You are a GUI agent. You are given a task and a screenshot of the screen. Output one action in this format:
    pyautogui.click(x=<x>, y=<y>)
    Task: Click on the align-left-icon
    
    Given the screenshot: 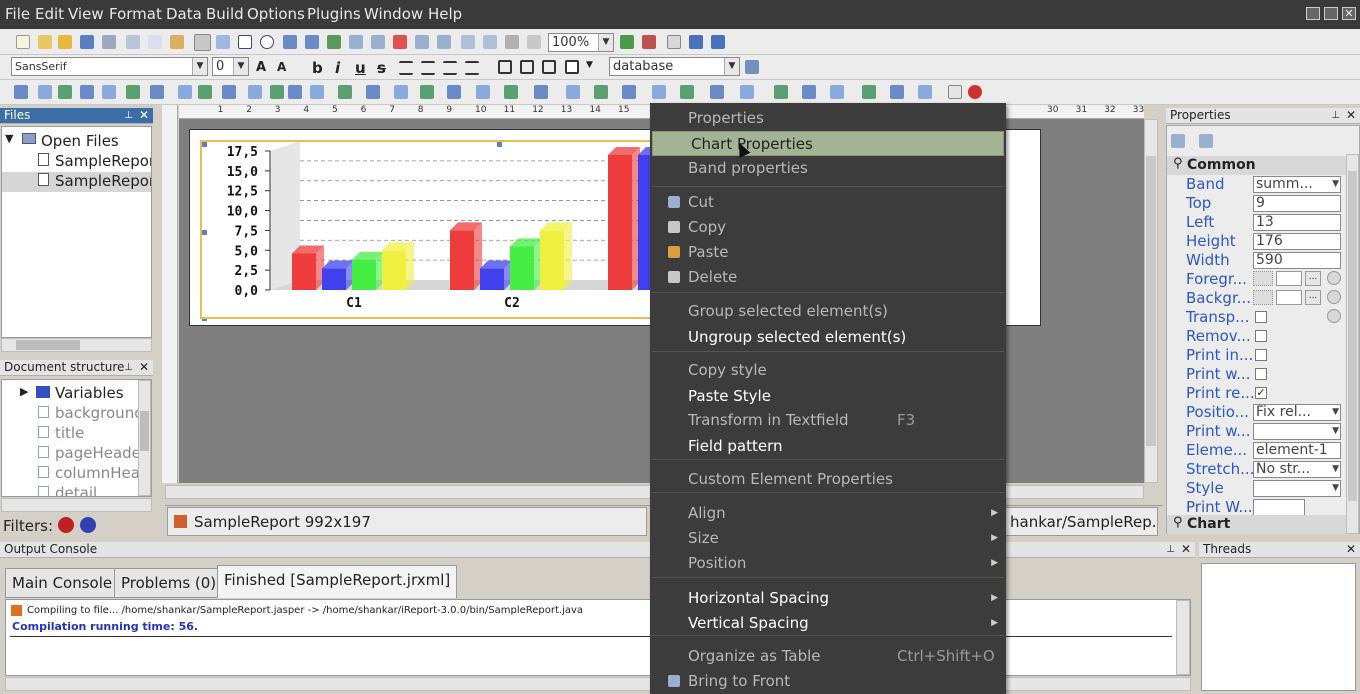 What is the action you would take?
    pyautogui.click(x=406, y=68)
    